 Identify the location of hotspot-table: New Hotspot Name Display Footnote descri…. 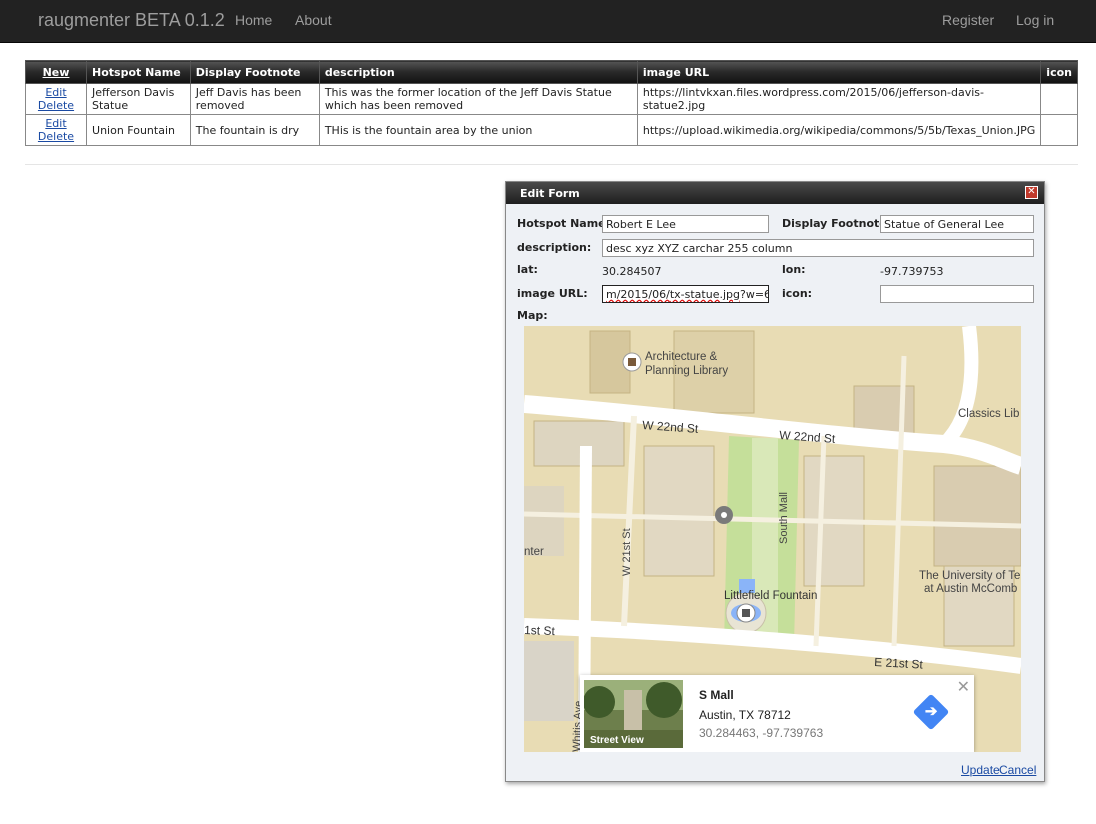
(551, 103).